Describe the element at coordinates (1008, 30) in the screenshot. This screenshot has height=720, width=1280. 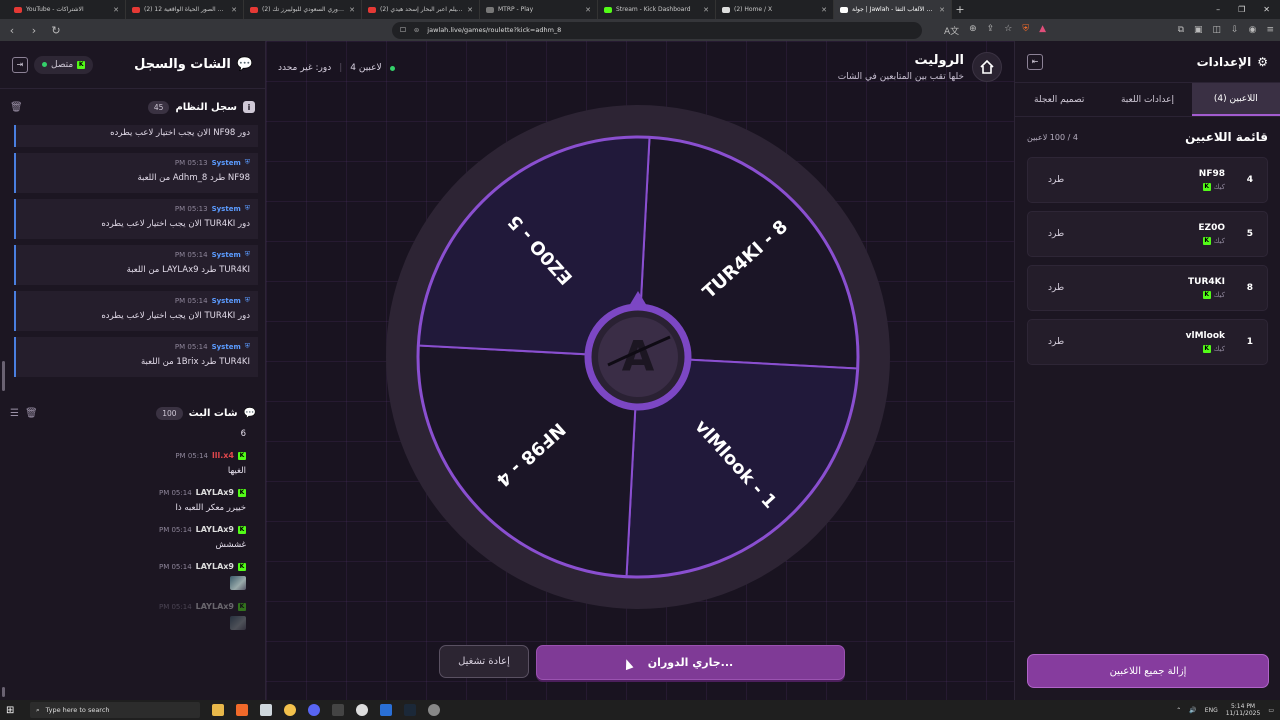
I see `star-icon: ☆` at that location.